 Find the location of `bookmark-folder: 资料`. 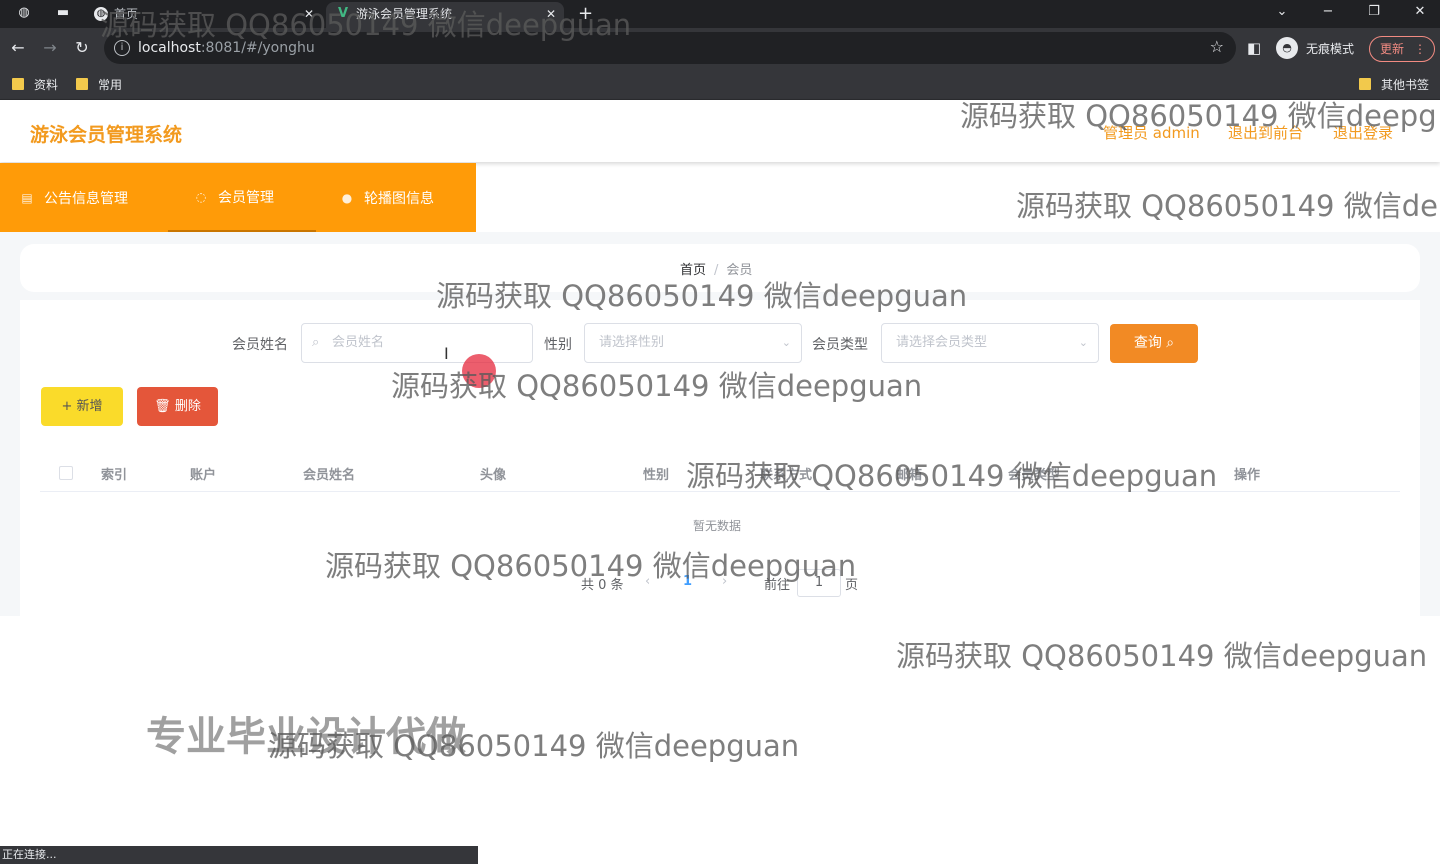

bookmark-folder: 资料 is located at coordinates (35, 84).